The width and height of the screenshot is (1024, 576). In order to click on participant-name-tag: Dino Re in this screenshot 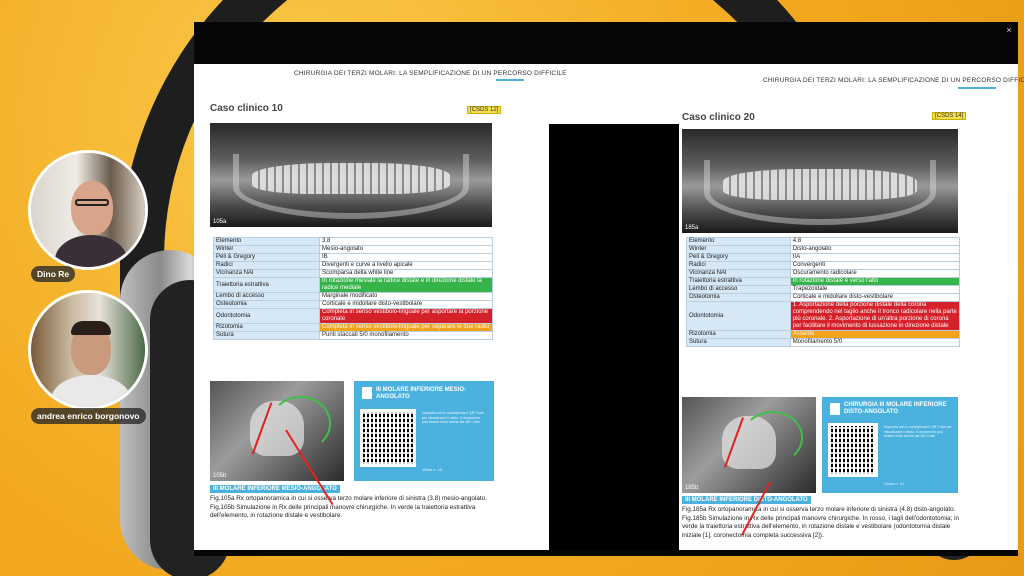, I will do `click(53, 274)`.